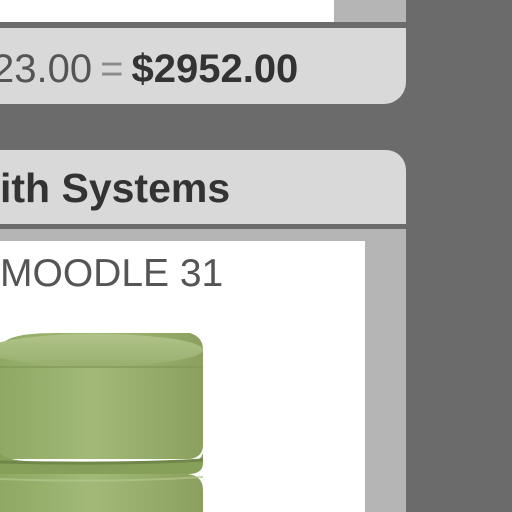 The width and height of the screenshot is (512, 512). Describe the element at coordinates (112, 69) in the screenshot. I see `equals-sign: =` at that location.